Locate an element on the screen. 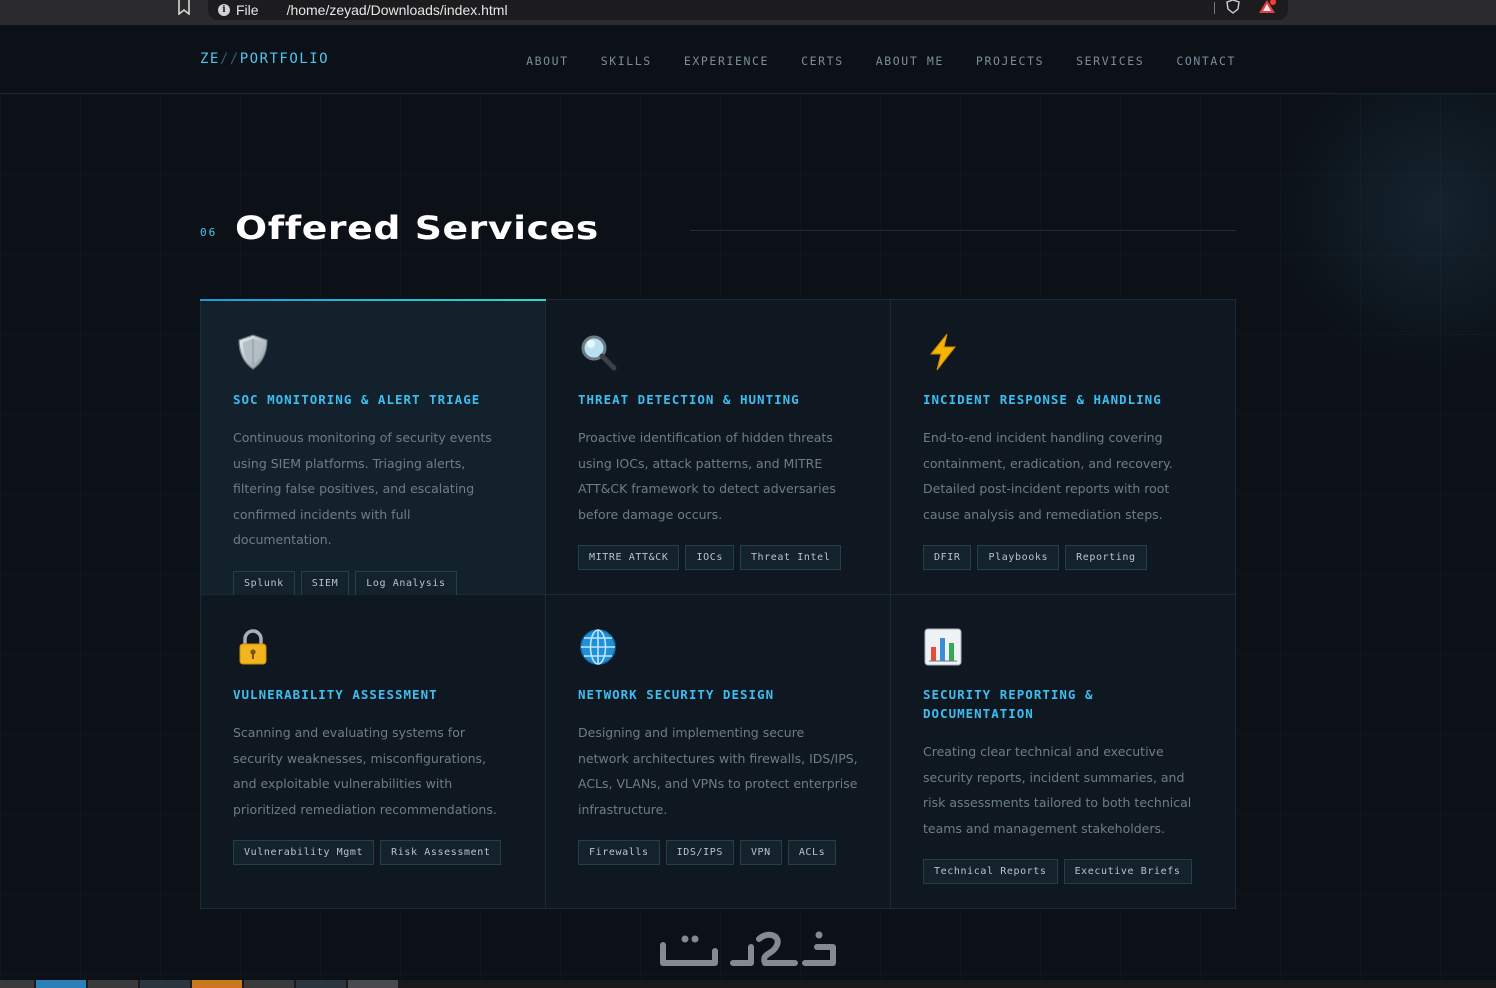 The height and width of the screenshot is (988, 1496). url-text: /home/zeyad/Downloads/index.html is located at coordinates (397, 10).